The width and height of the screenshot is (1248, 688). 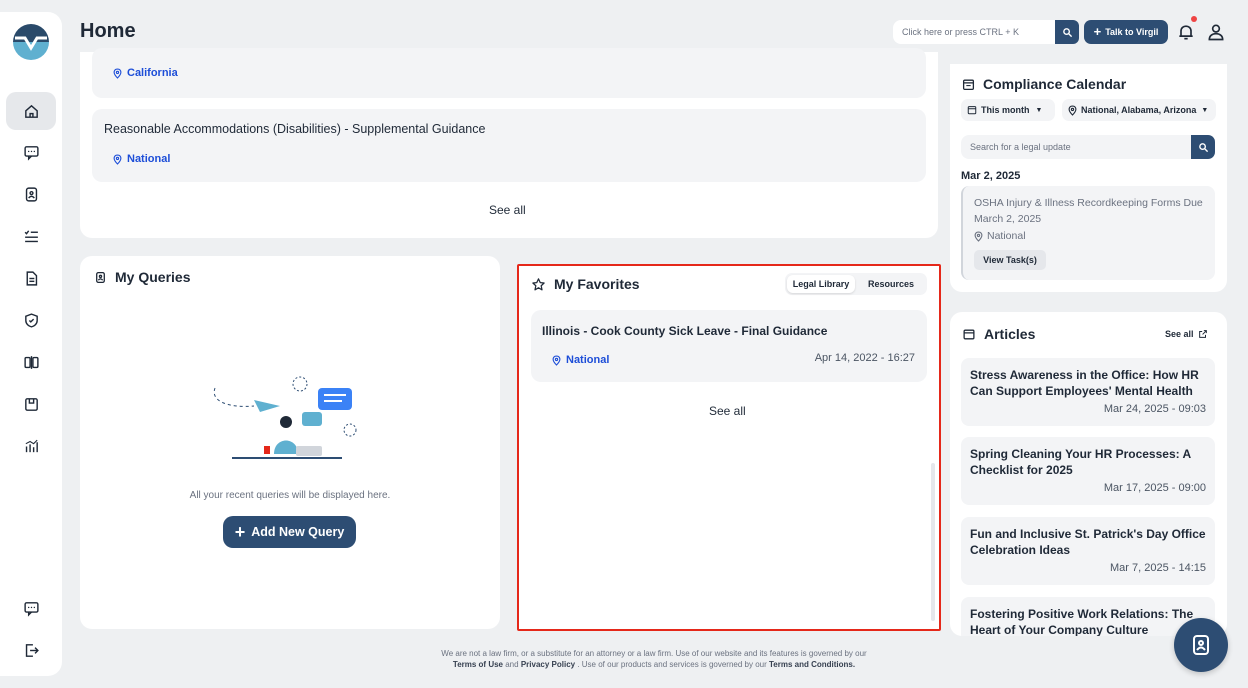 I want to click on logout-icon, so click(x=32, y=650).